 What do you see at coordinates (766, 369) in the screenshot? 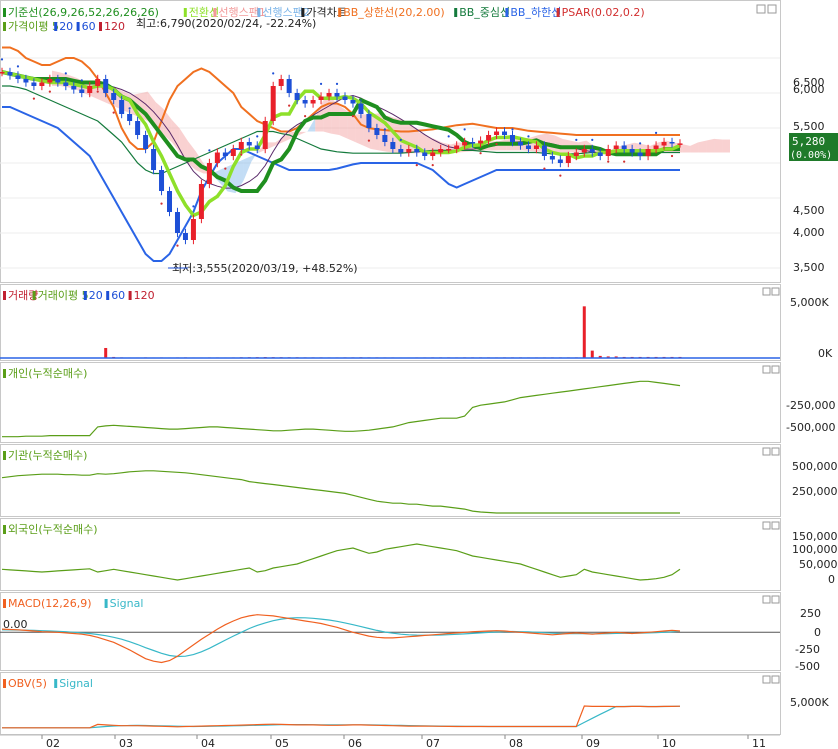
I see `retail-minimize-button` at bounding box center [766, 369].